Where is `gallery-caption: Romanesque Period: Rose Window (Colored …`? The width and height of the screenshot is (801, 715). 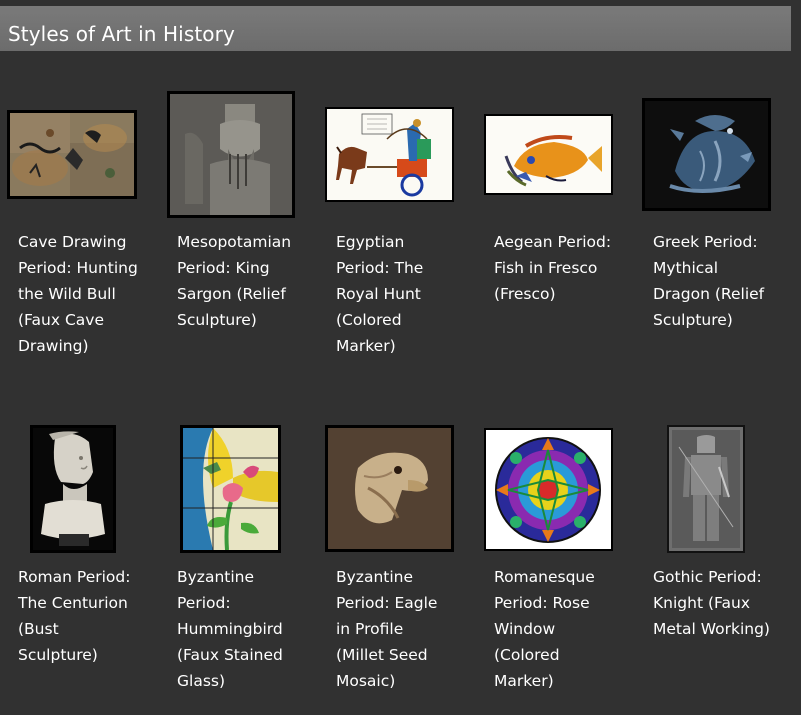 gallery-caption: Romanesque Period: Rose Window (Colored … is located at coordinates (544, 629).